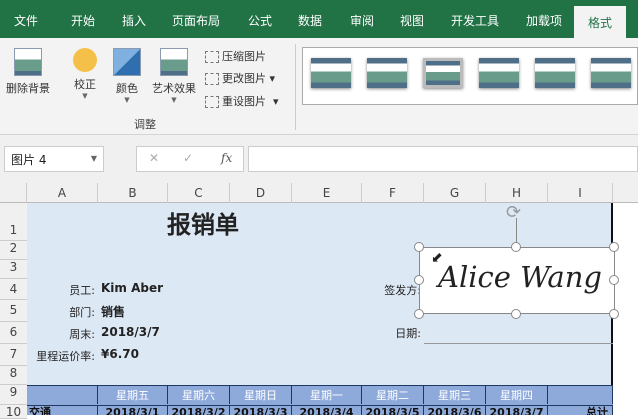 This screenshot has width=638, height=419. What do you see at coordinates (517, 280) in the screenshot?
I see `signature-picture: Alice Wang` at bounding box center [517, 280].